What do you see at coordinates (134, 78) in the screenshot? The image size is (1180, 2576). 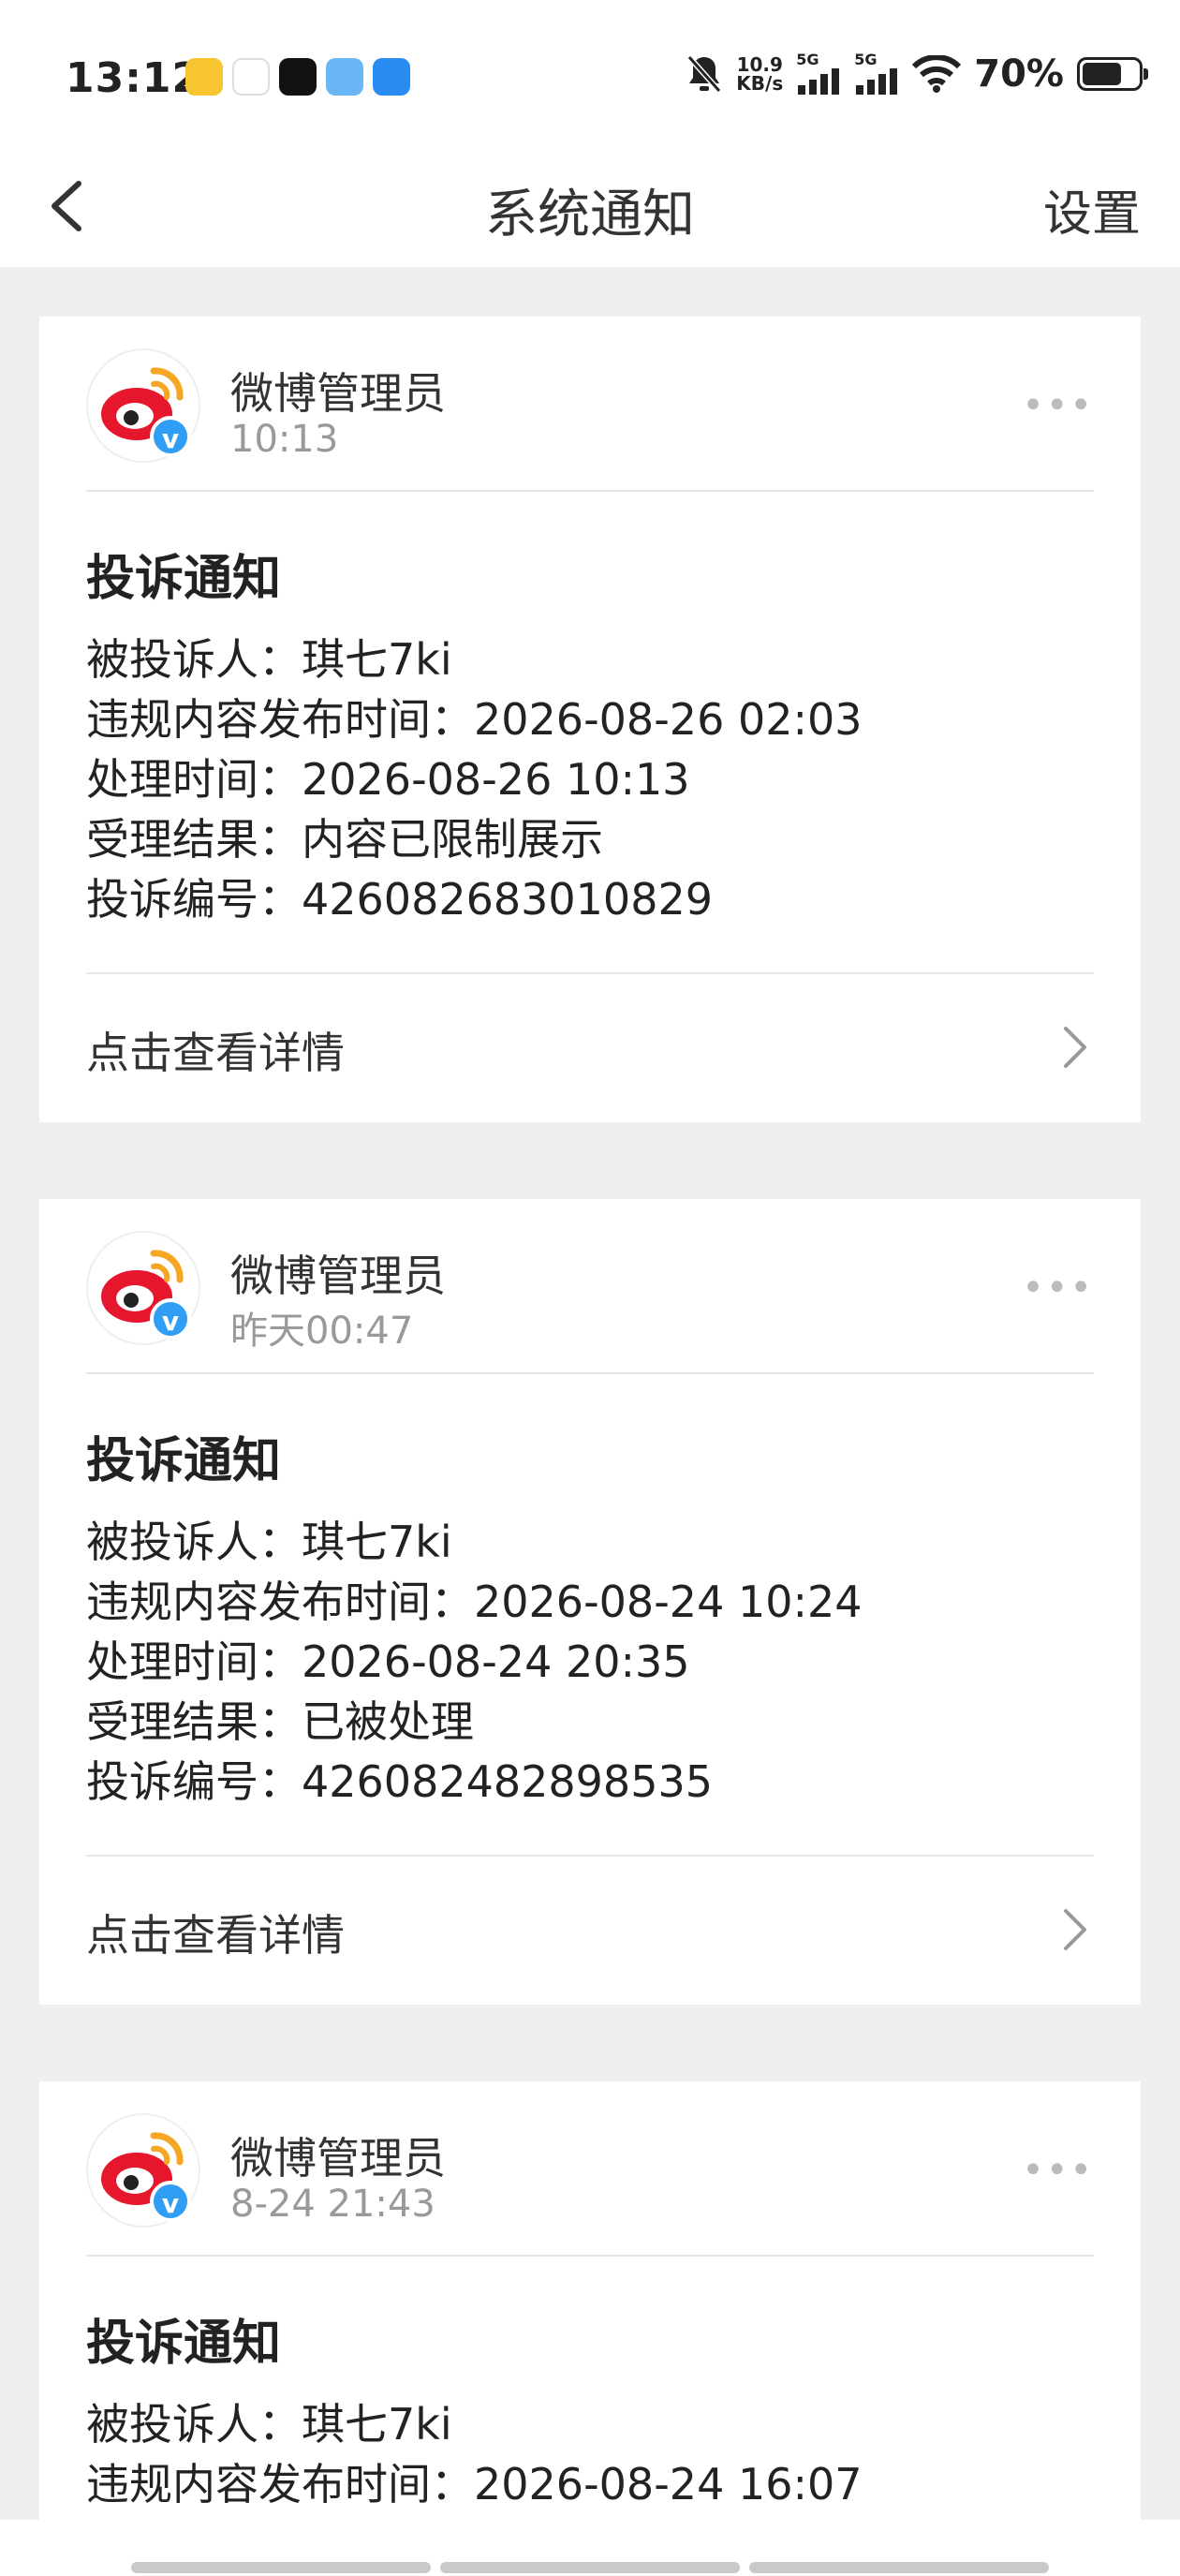 I see `status-time: 13:12` at bounding box center [134, 78].